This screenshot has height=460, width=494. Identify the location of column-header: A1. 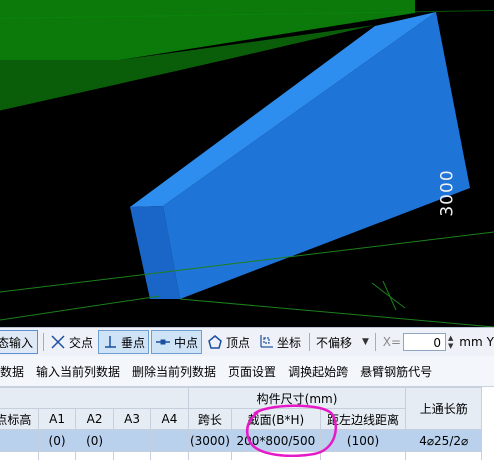
(57, 419).